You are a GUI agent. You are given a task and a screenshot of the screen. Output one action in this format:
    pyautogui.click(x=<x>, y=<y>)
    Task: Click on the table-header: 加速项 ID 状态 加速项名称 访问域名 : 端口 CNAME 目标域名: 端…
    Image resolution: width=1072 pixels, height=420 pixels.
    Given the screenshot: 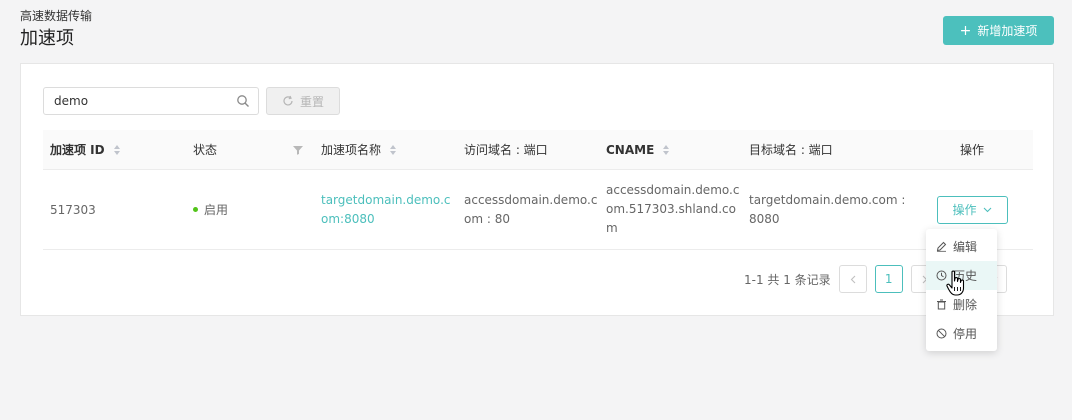 What is the action you would take?
    pyautogui.click(x=538, y=150)
    